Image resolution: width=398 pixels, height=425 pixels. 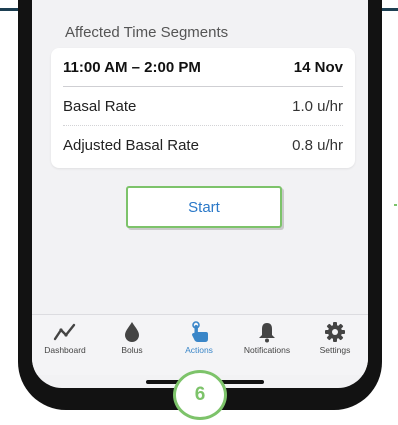 I want to click on tab-notifications-label: Notifications, so click(x=267, y=350).